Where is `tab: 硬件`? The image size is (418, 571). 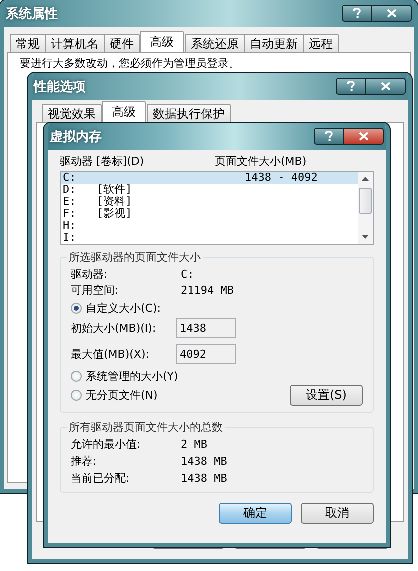
tab: 硬件 is located at coordinates (122, 43).